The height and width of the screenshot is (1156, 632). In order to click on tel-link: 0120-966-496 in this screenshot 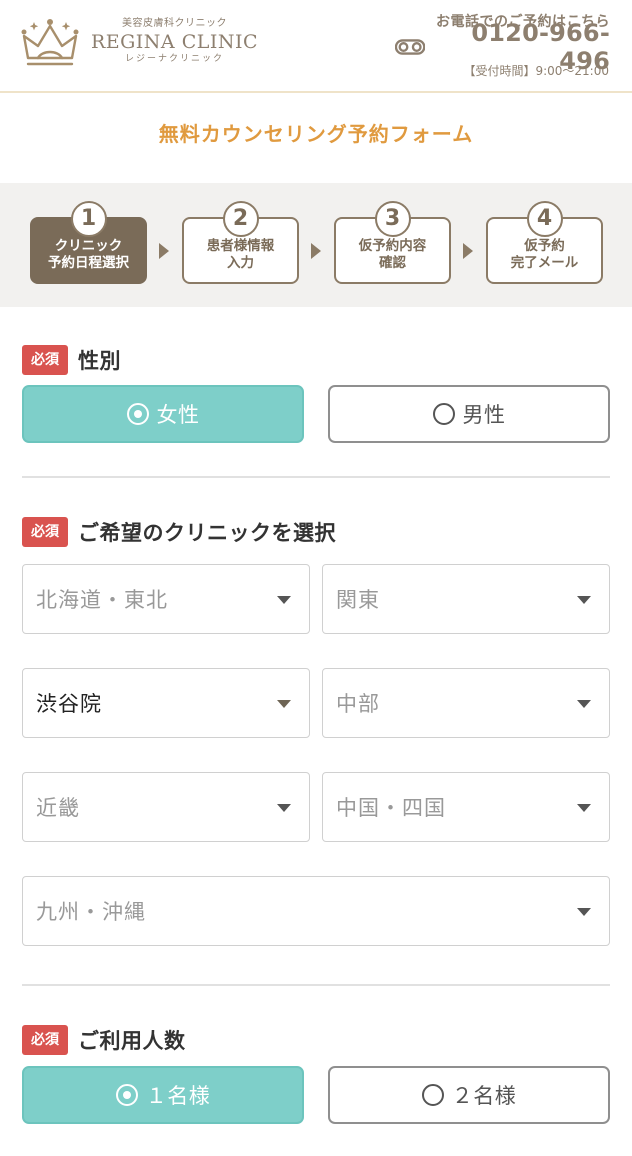, I will do `click(502, 47)`.